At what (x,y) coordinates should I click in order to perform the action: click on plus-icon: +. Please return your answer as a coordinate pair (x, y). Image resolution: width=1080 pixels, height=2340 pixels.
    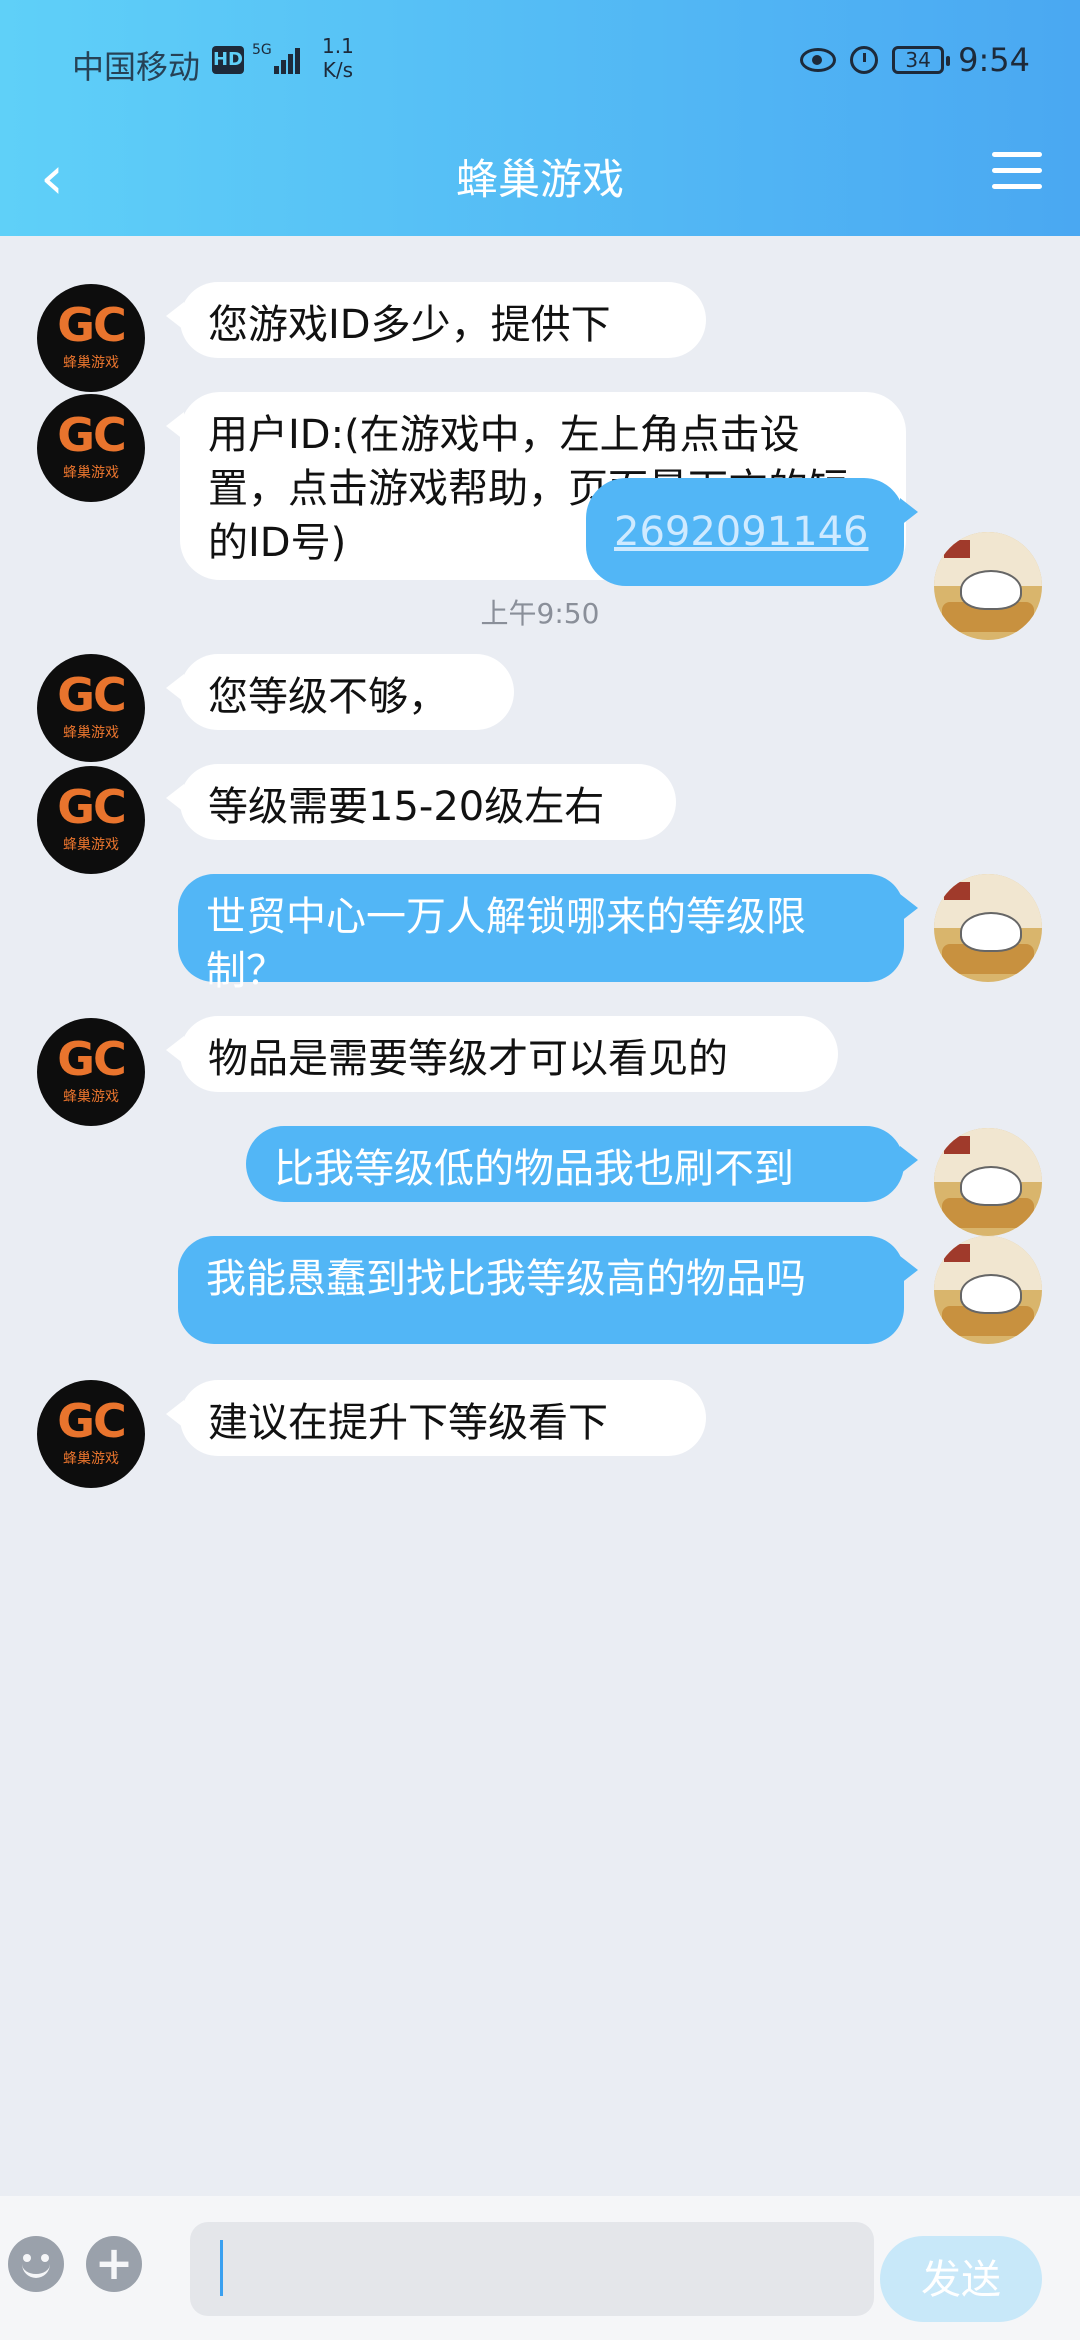
    Looking at the image, I should click on (114, 2264).